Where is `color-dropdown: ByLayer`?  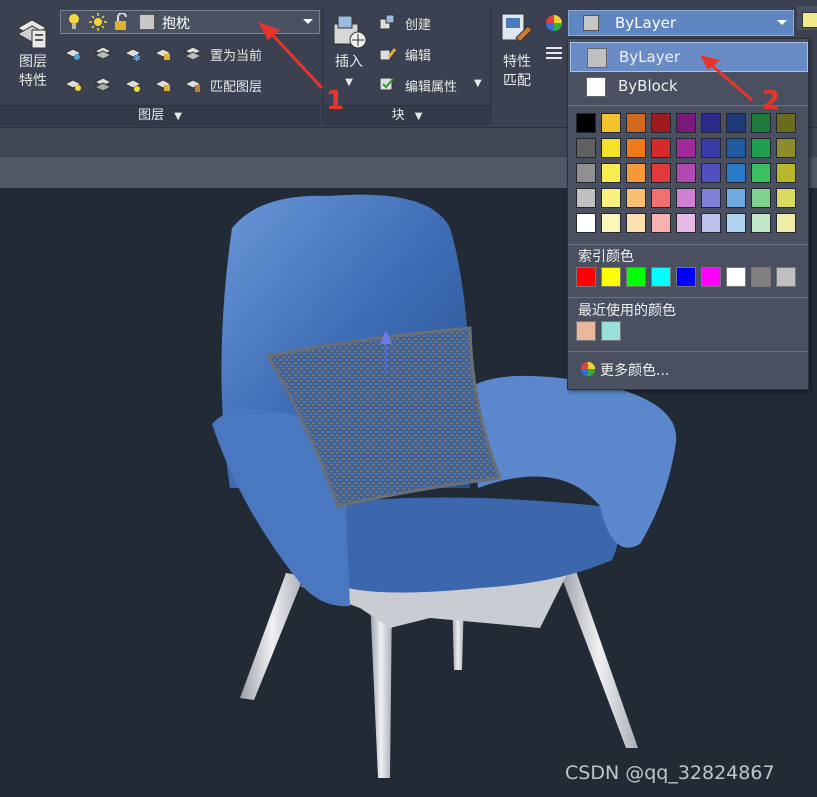 color-dropdown: ByLayer is located at coordinates (681, 23).